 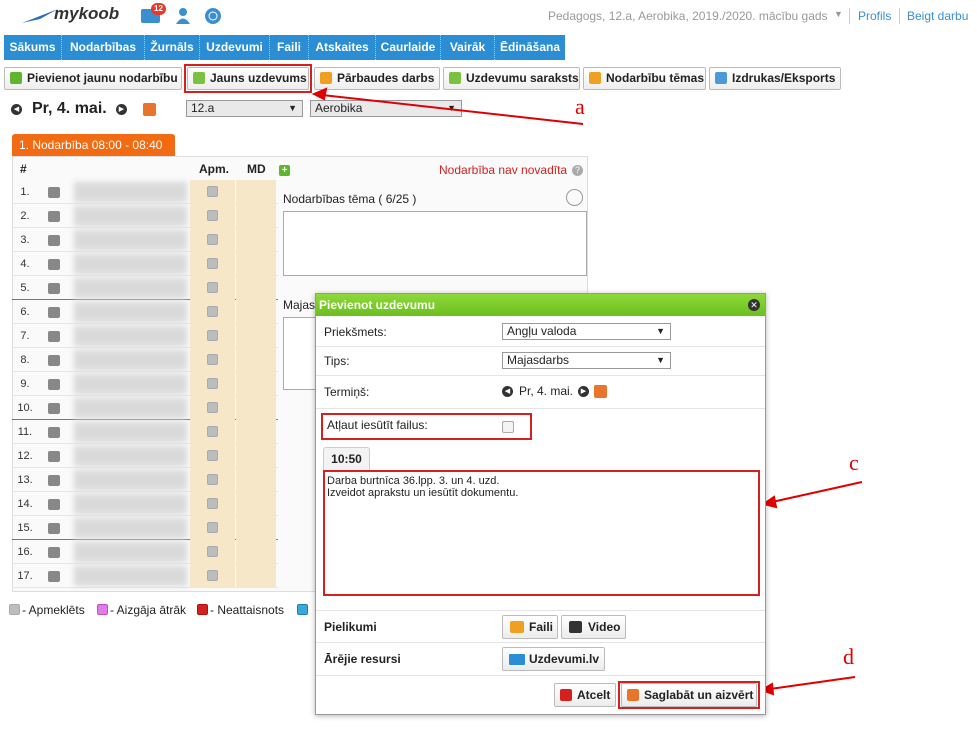 What do you see at coordinates (633, 695) in the screenshot?
I see `save-icon` at bounding box center [633, 695].